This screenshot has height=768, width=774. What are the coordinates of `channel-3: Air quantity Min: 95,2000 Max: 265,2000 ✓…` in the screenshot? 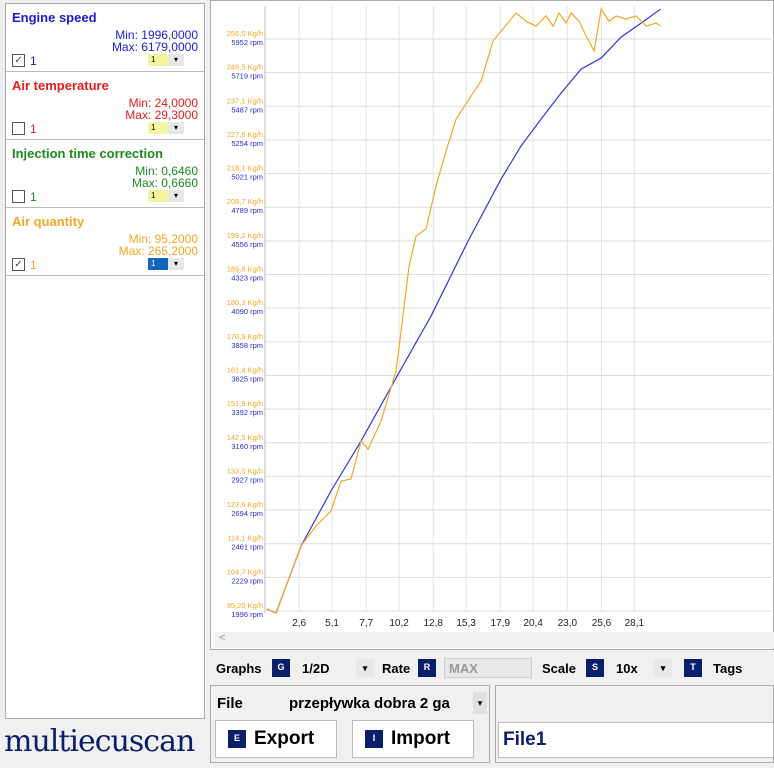 It's located at (105, 242).